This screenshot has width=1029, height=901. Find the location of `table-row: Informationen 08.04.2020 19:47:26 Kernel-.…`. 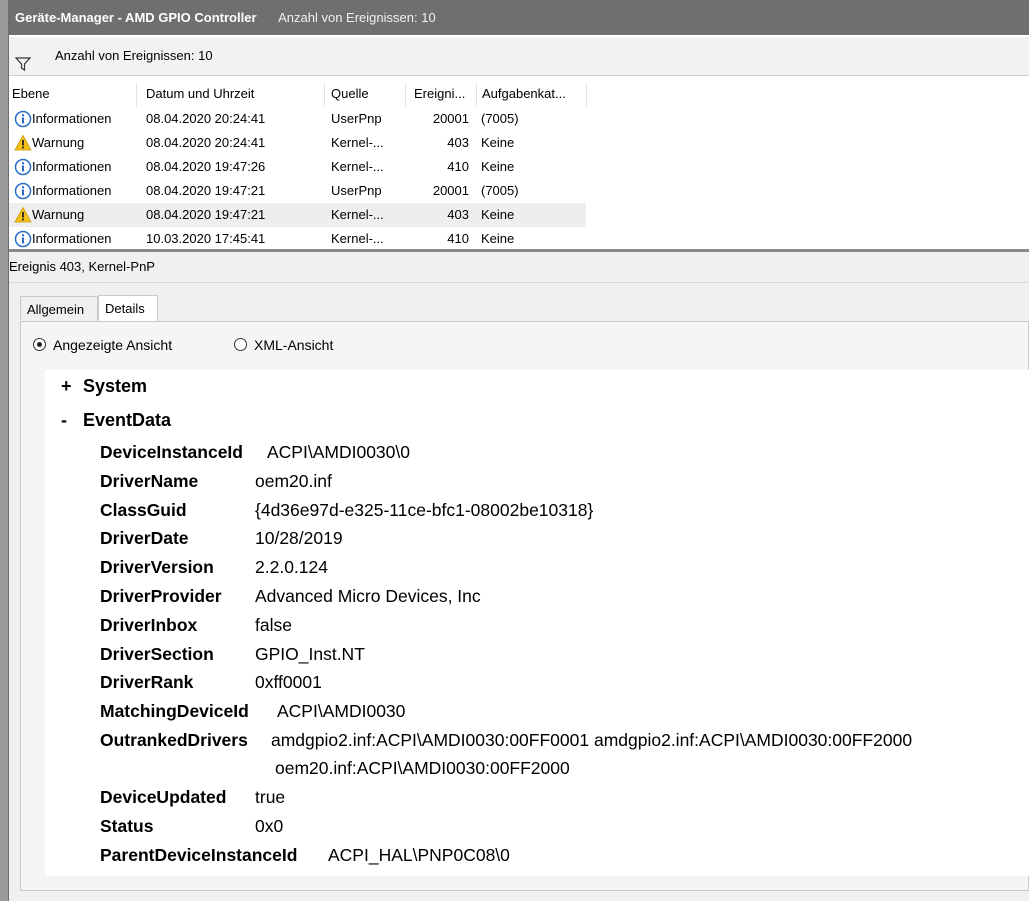

table-row: Informationen 08.04.2020 19:47:26 Kernel-.… is located at coordinates (297, 167).